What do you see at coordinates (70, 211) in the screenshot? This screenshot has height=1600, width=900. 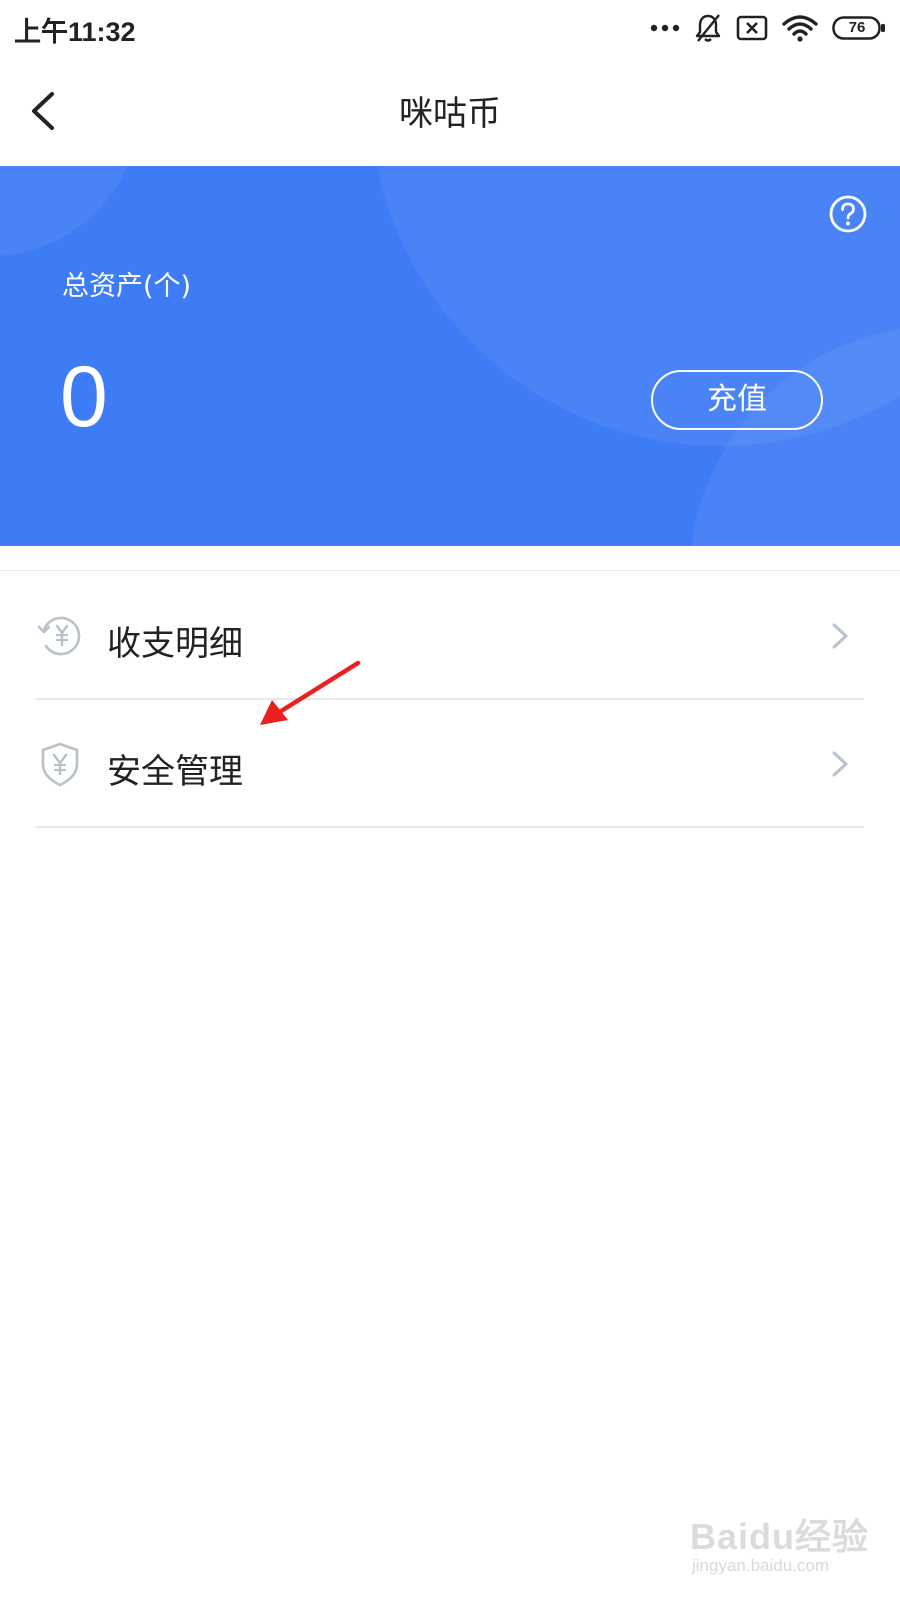 I see `decorative-circle` at bounding box center [70, 211].